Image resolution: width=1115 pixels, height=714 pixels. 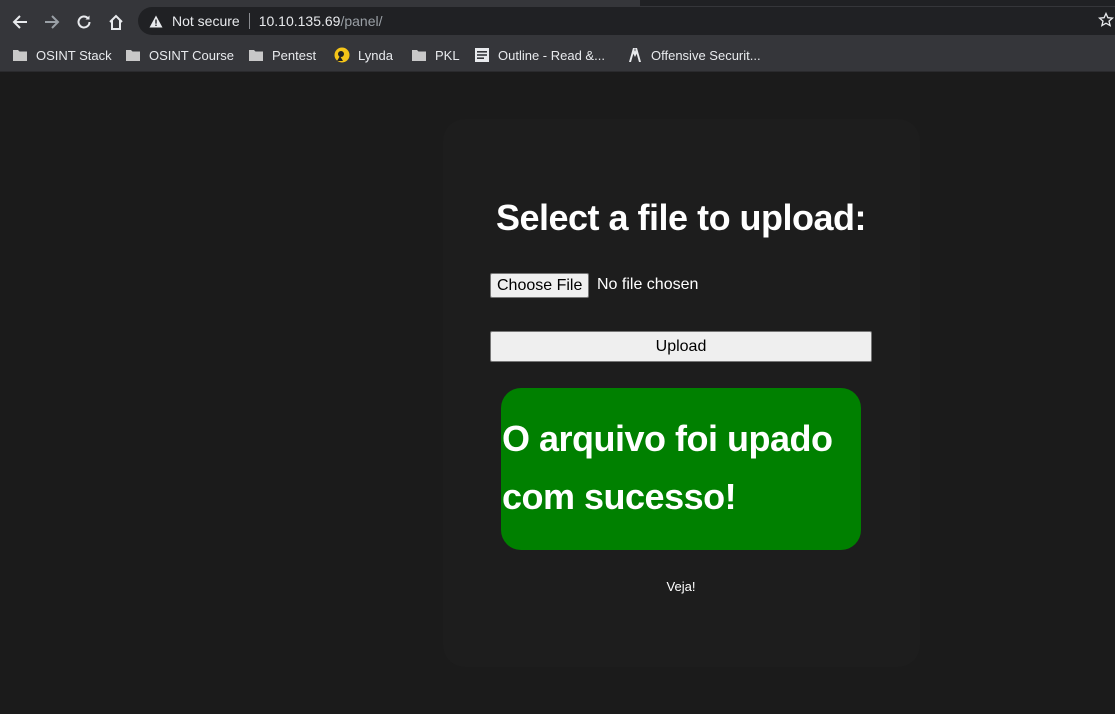 I want to click on url-path: /panel/, so click(x=361, y=21).